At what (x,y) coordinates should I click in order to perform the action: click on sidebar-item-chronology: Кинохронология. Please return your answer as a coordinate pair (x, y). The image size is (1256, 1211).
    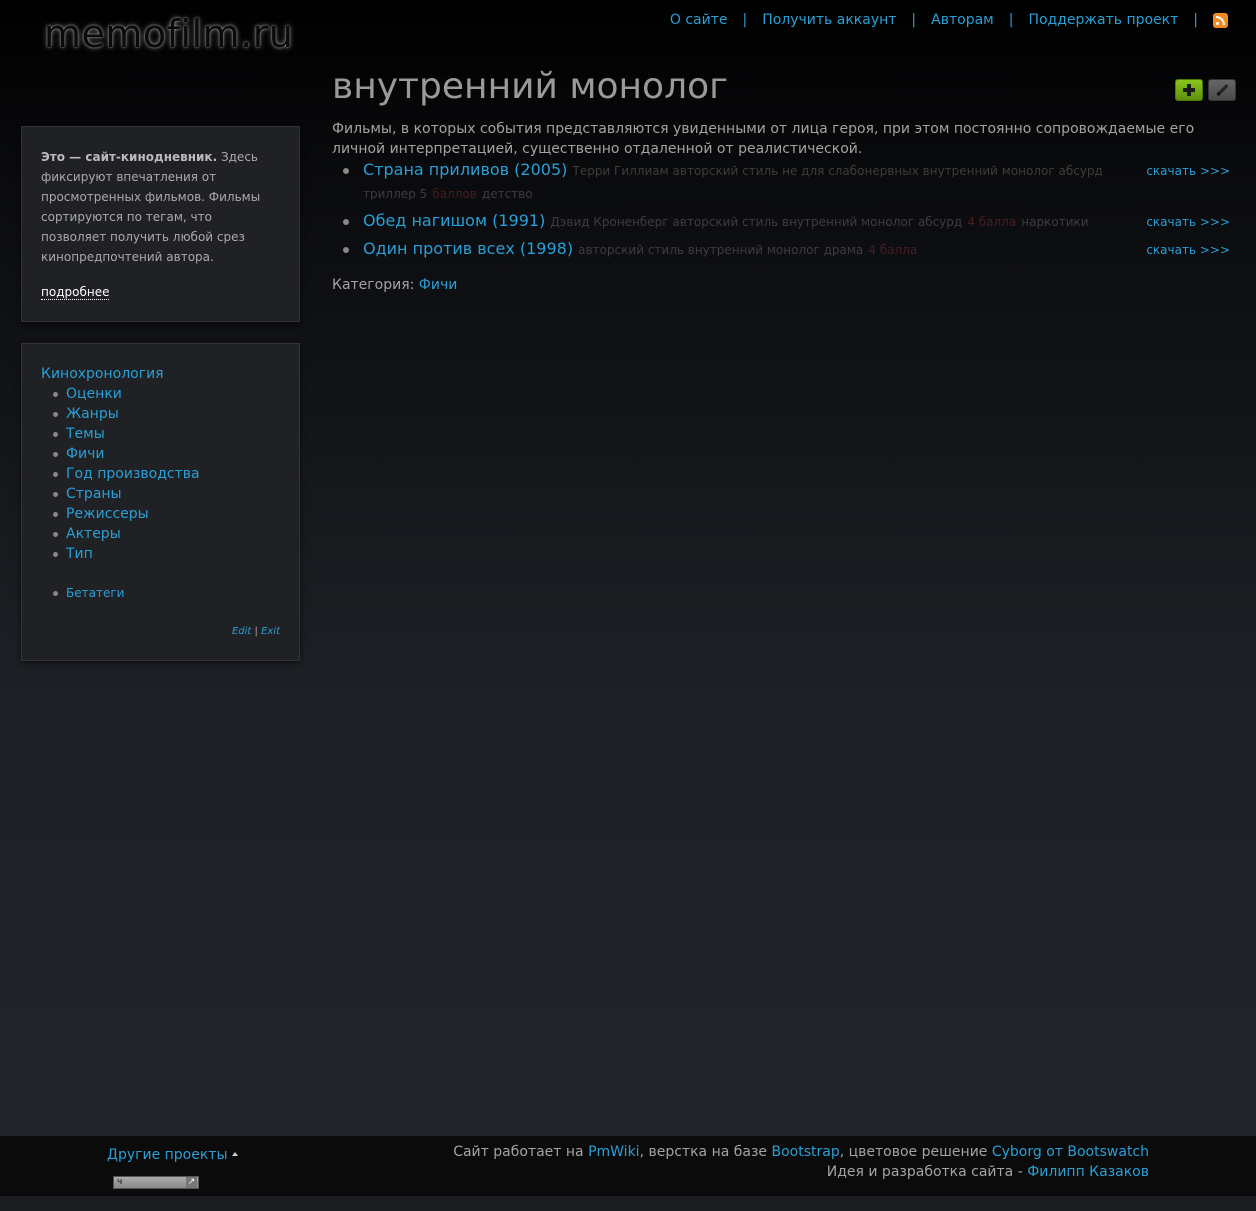
    Looking at the image, I should click on (160, 374).